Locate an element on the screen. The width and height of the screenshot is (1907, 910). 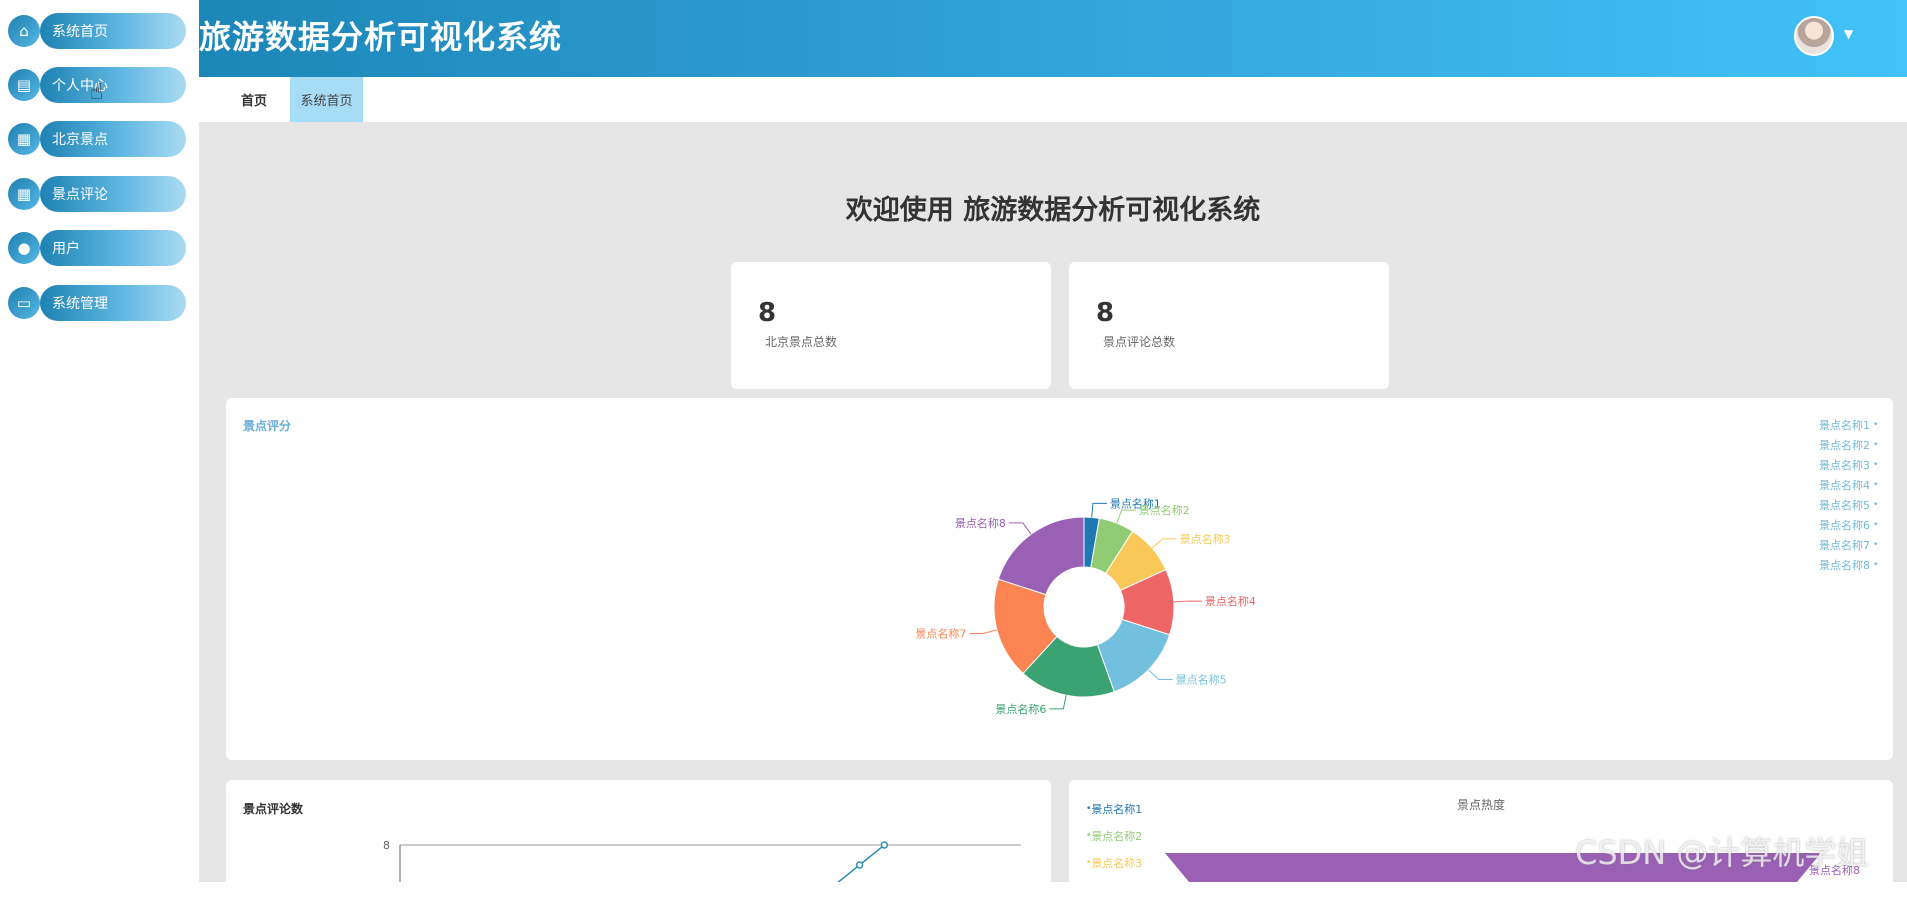
stat-label: 景点评论总数 is located at coordinates (1139, 342).